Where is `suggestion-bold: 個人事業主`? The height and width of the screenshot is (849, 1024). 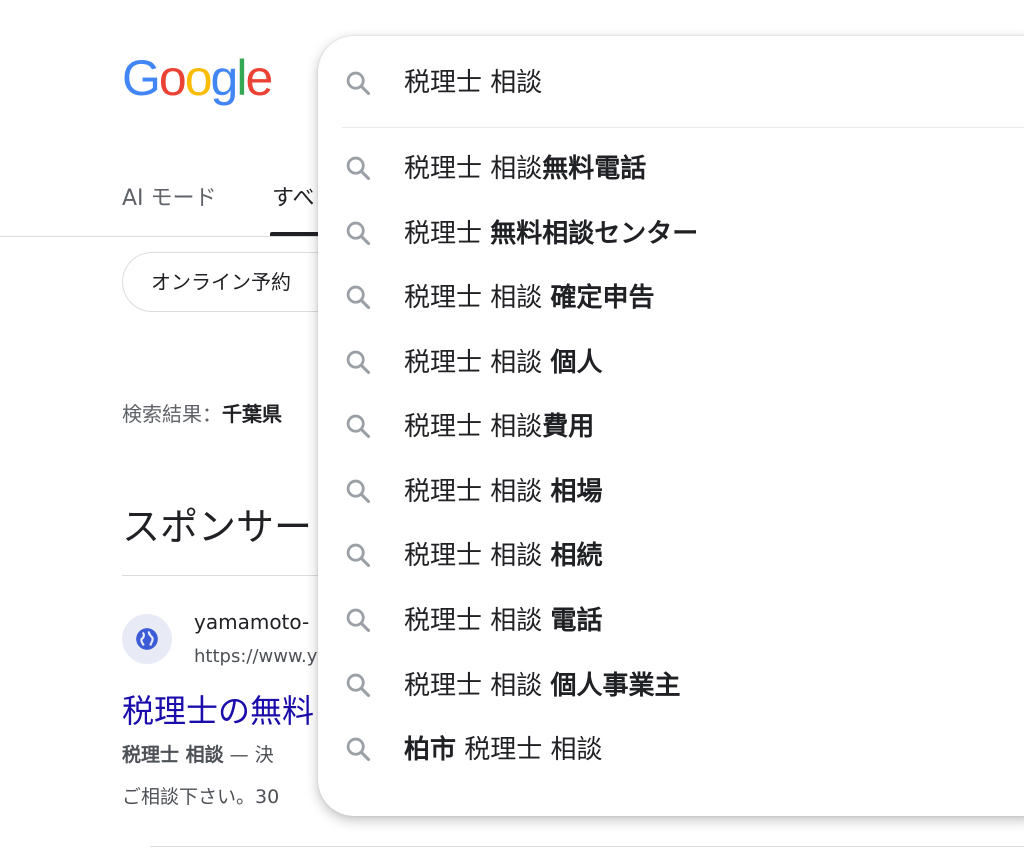 suggestion-bold: 個人事業主 is located at coordinates (615, 686).